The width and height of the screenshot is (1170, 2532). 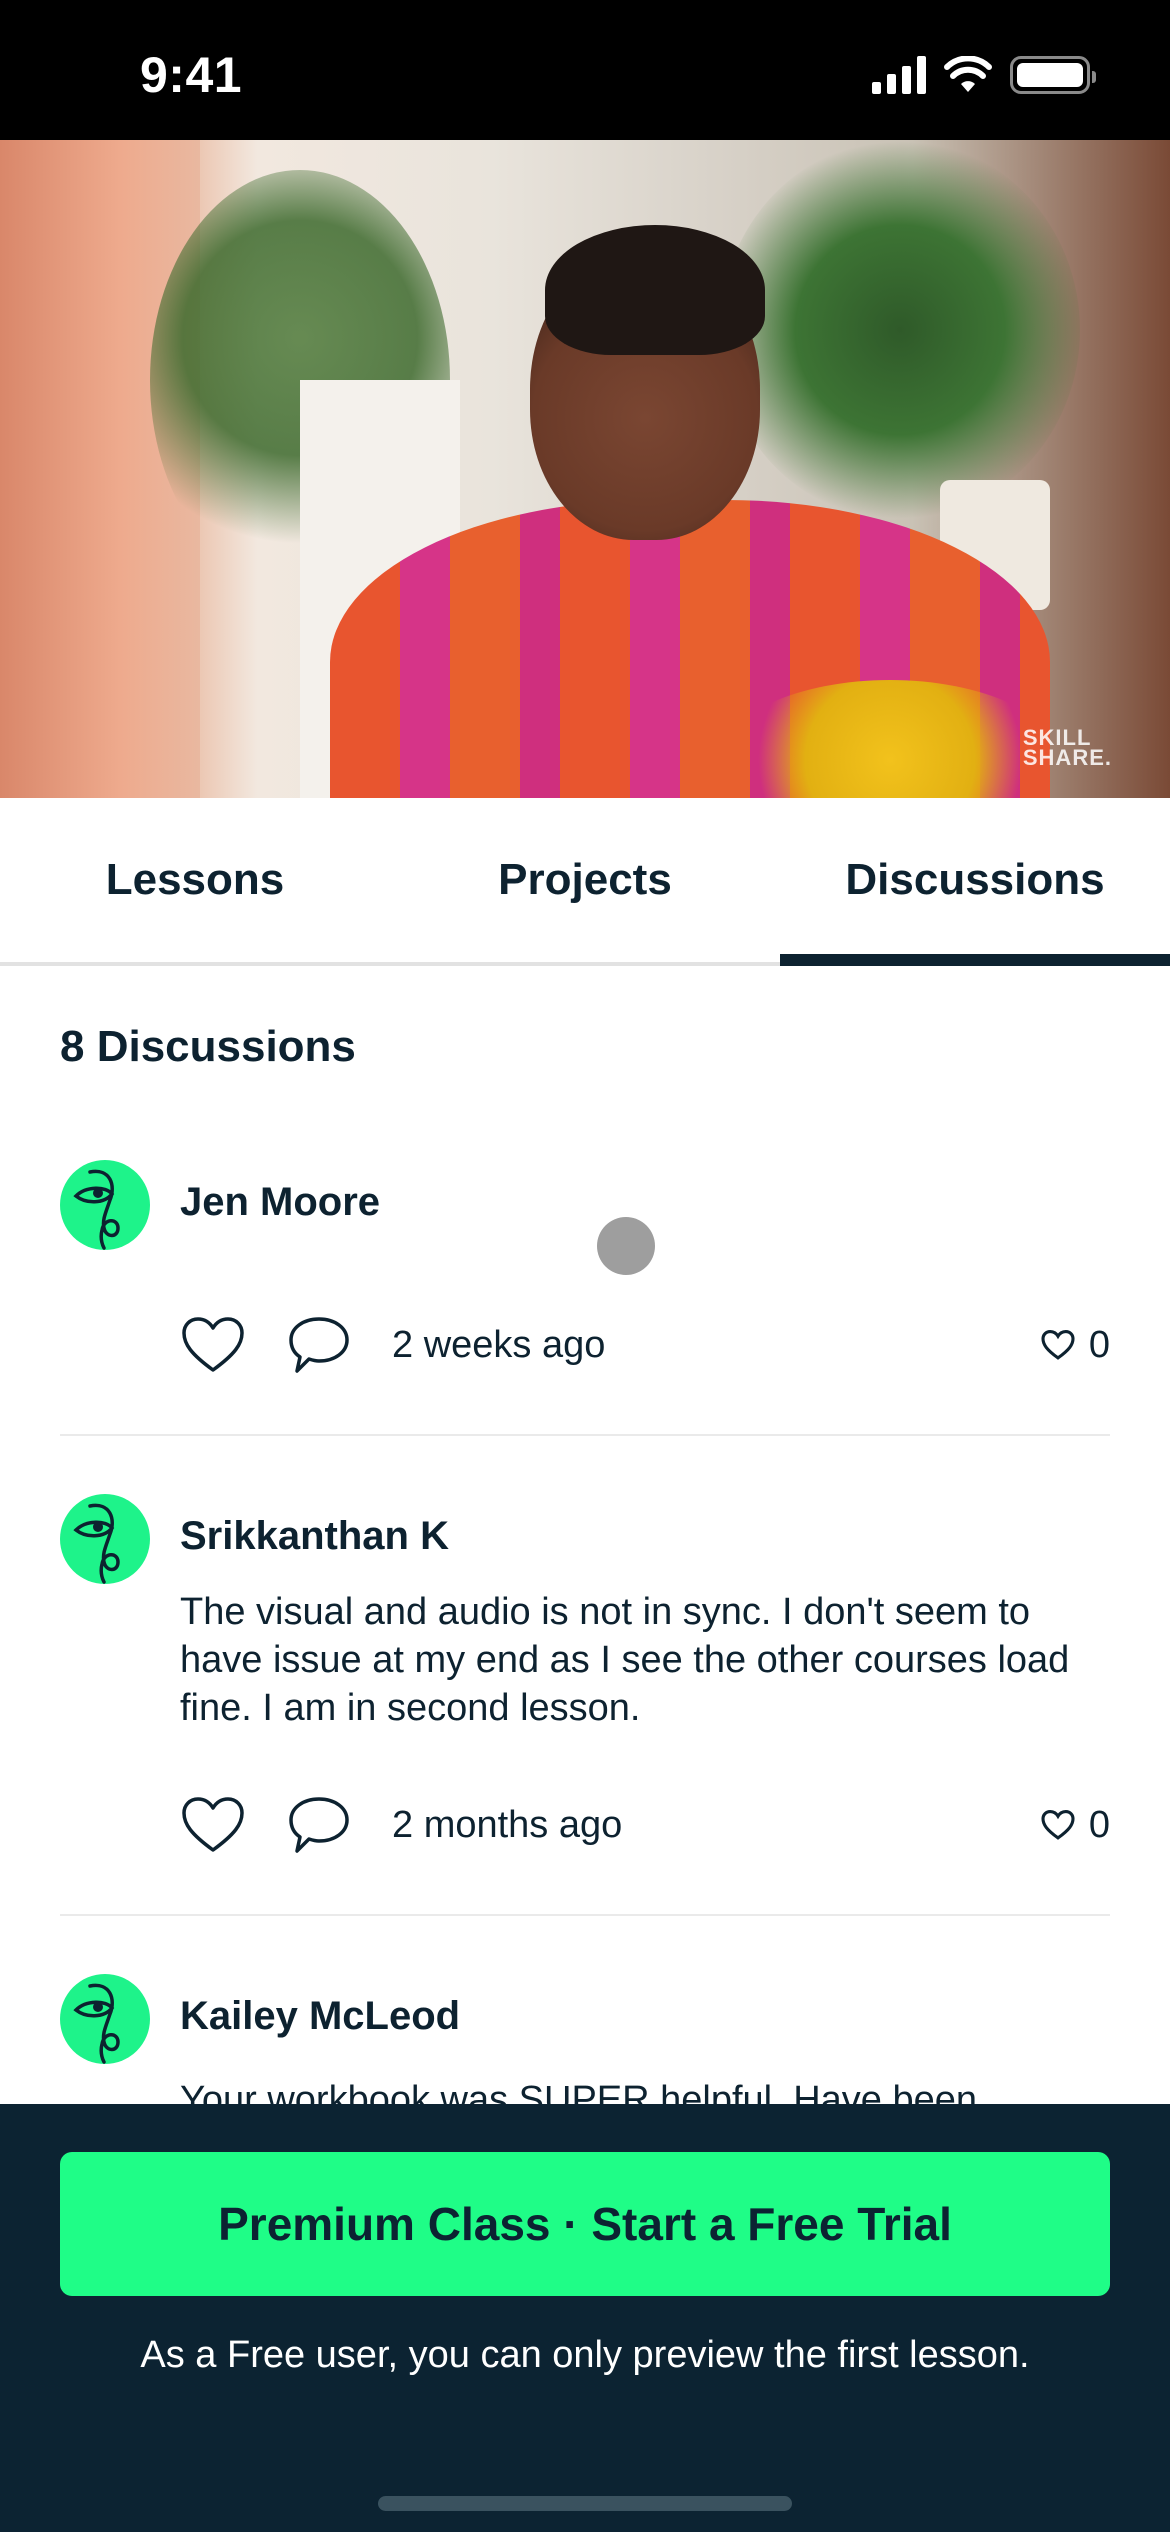 I want to click on post-timestamp: 2 months ago, so click(x=507, y=1824).